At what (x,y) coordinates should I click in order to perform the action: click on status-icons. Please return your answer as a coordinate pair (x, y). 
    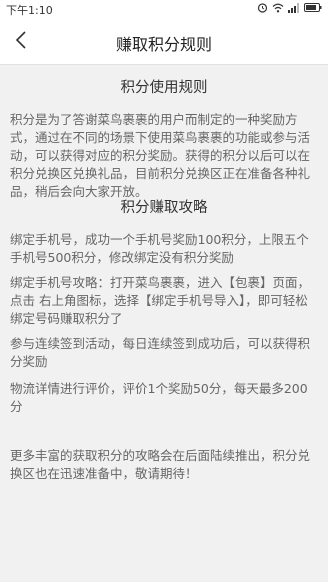
    Looking at the image, I should click on (289, 7).